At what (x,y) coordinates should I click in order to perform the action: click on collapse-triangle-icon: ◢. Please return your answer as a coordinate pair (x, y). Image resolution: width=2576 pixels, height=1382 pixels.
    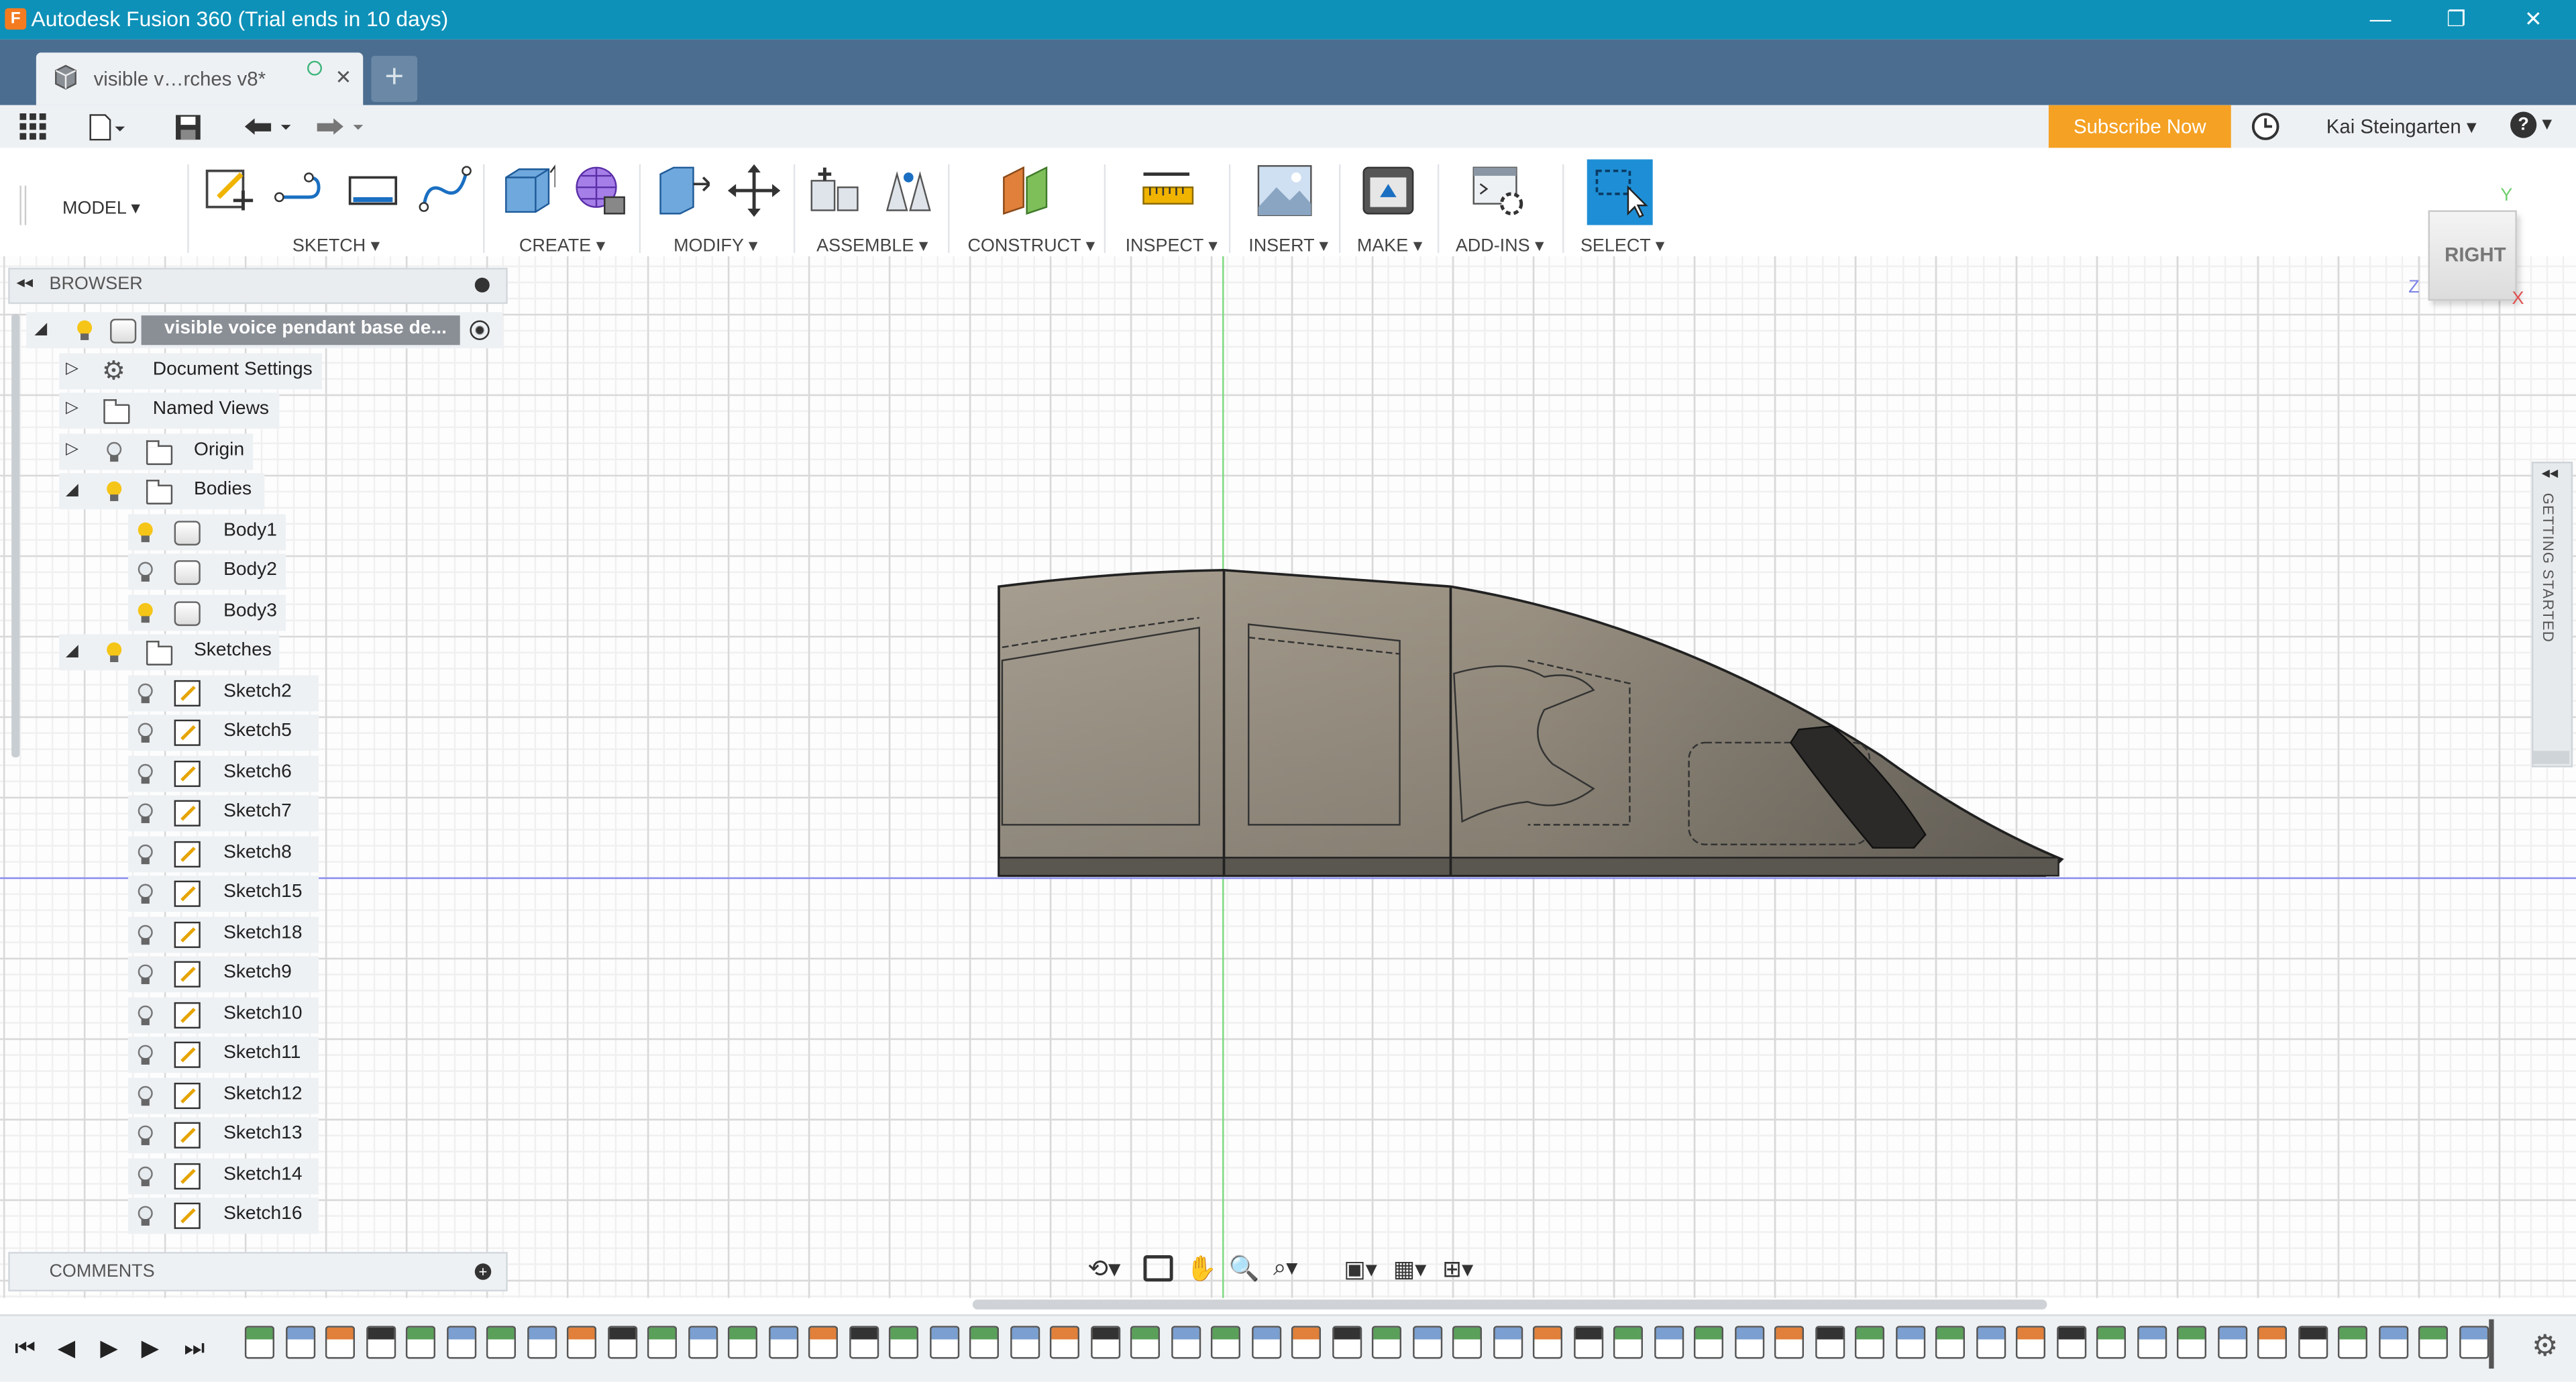
    Looking at the image, I should click on (74, 652).